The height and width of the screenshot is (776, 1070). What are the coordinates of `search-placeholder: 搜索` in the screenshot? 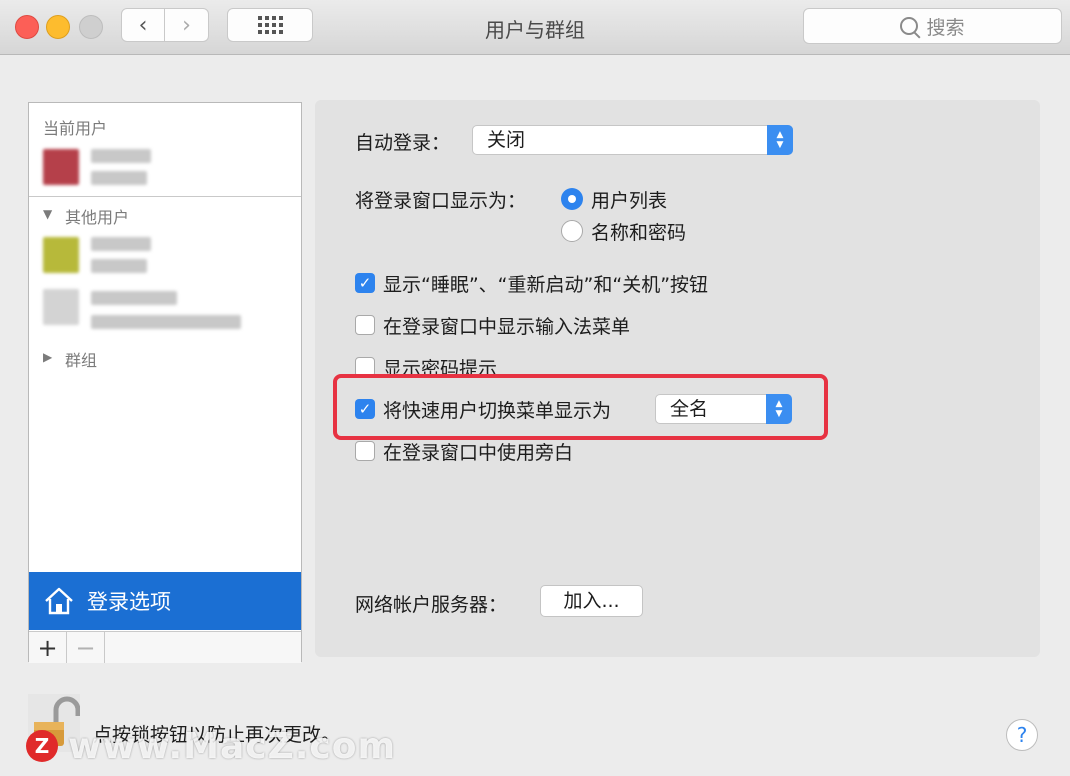 It's located at (945, 27).